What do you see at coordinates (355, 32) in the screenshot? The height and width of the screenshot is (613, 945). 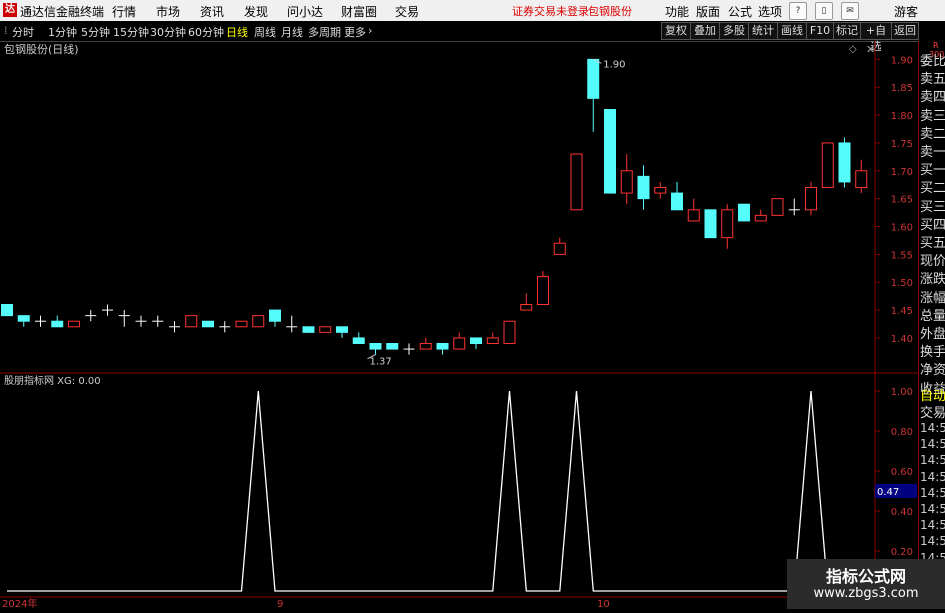 I see `period-more: 更多` at bounding box center [355, 32].